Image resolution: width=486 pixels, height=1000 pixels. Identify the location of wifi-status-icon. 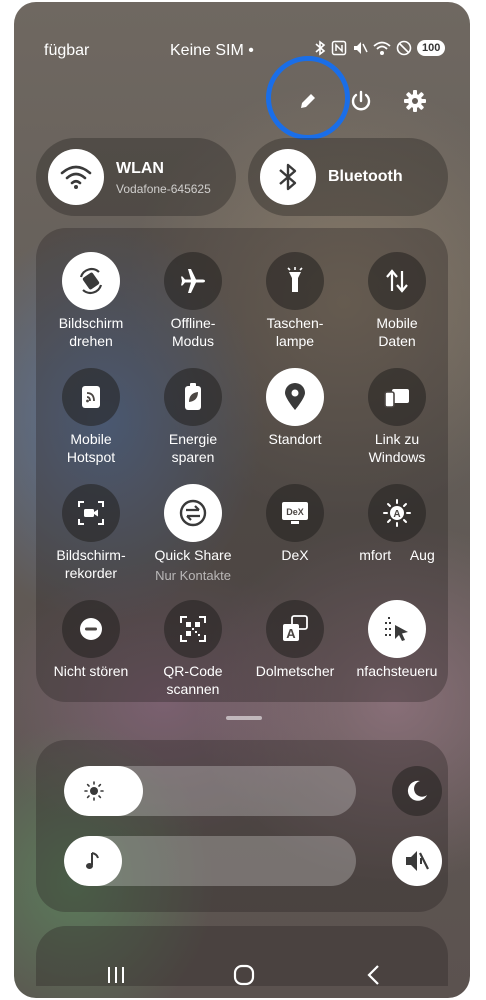
(382, 48).